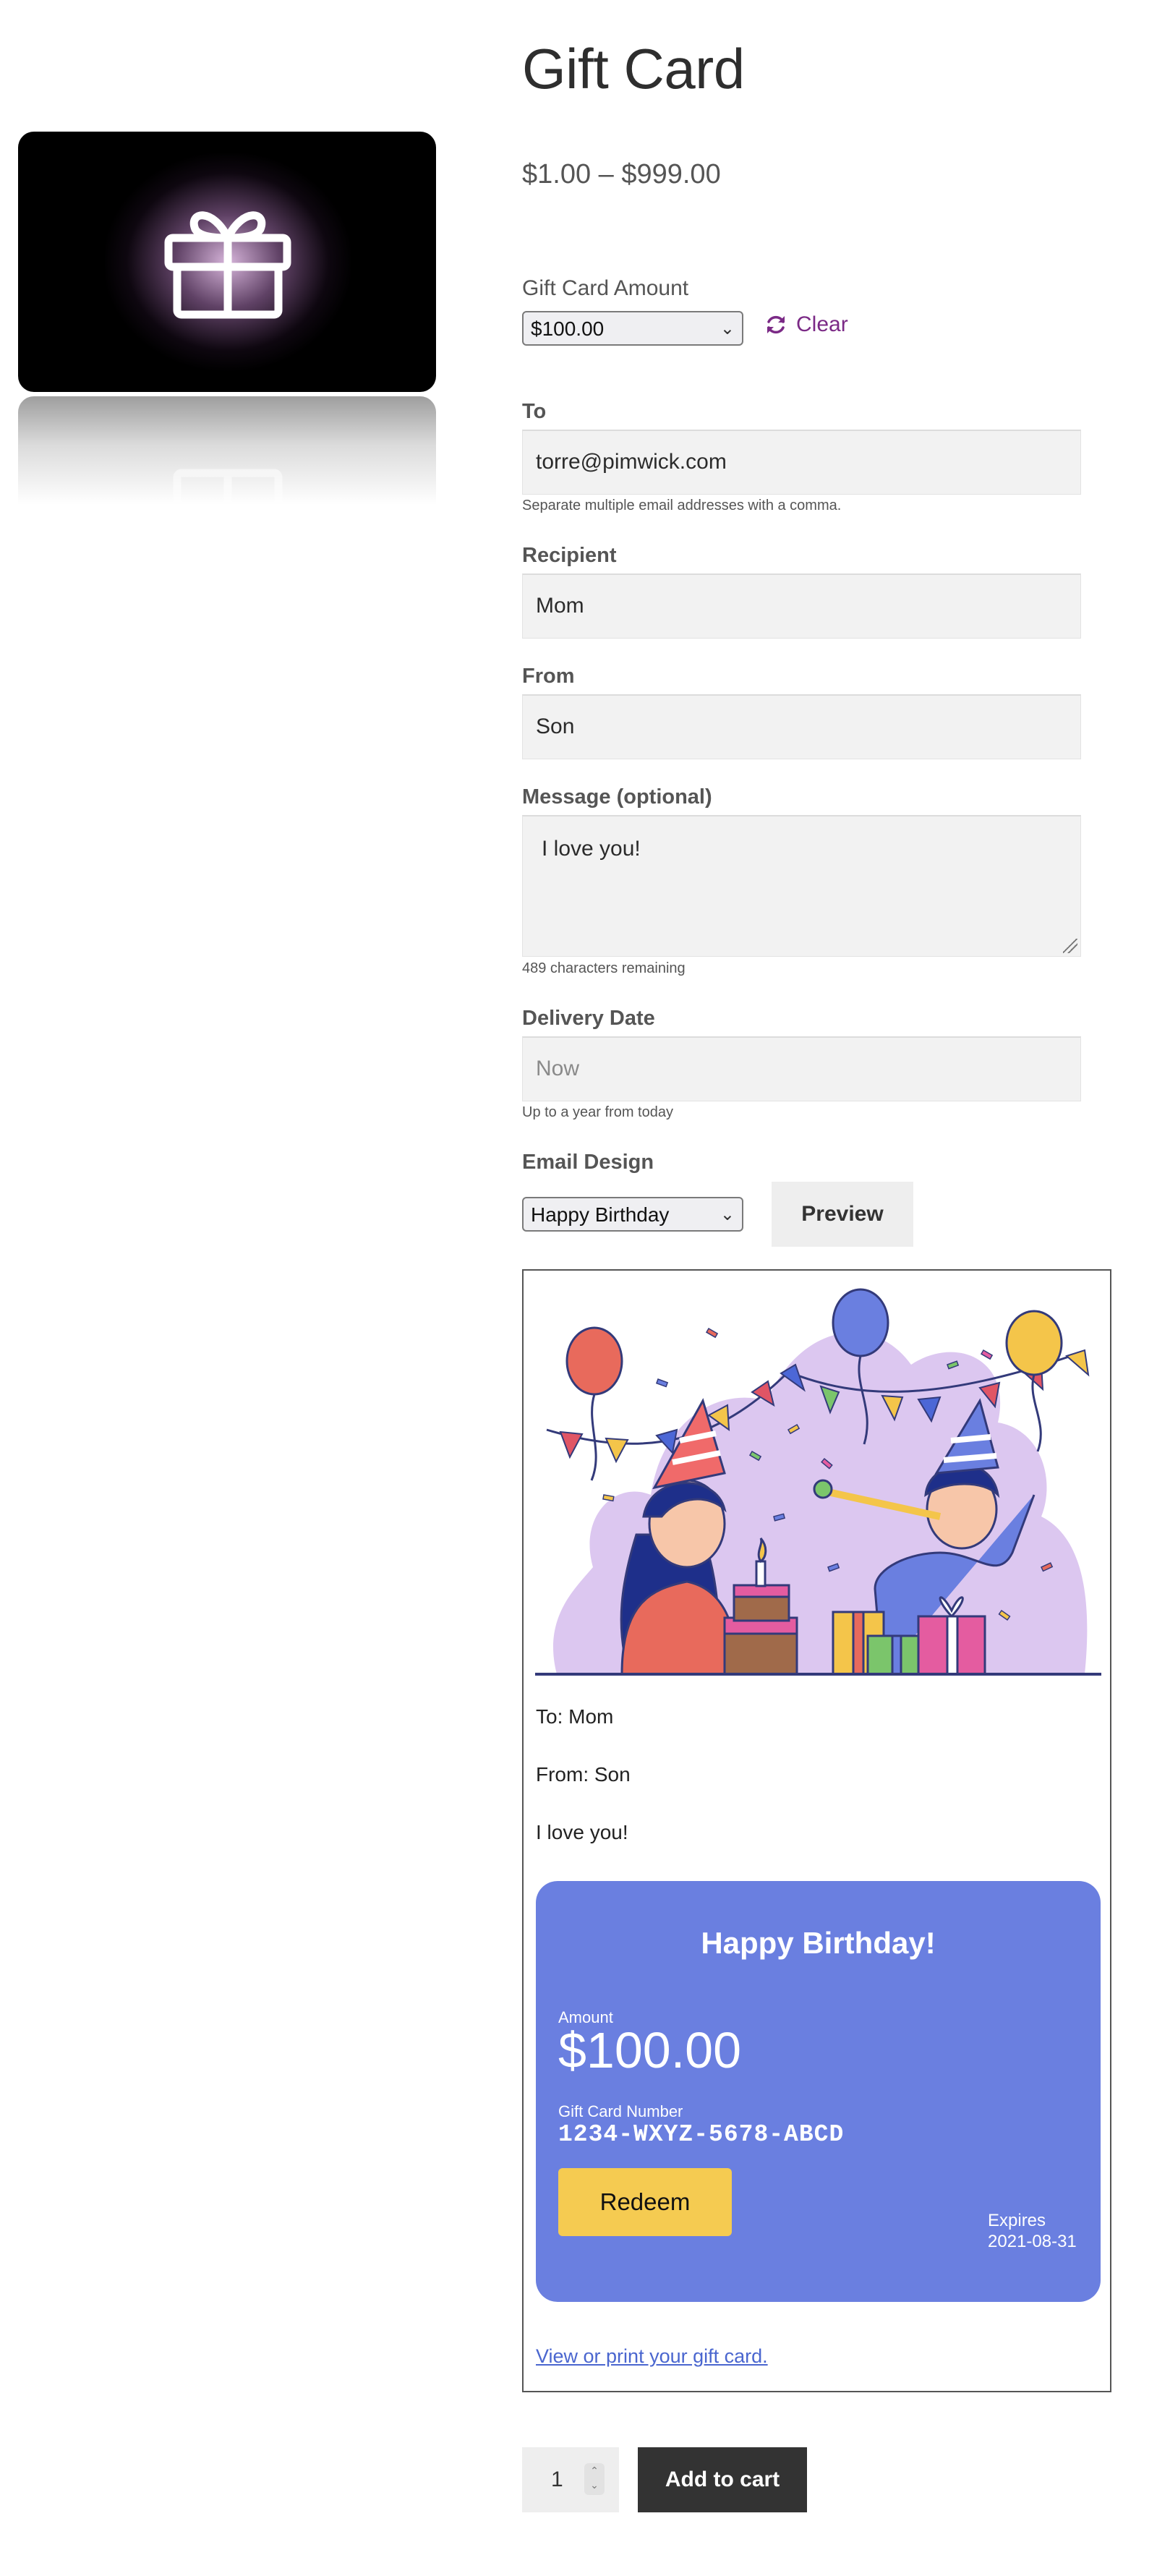 The height and width of the screenshot is (2576, 1157). Describe the element at coordinates (534, 411) in the screenshot. I see `to-label: To` at that location.